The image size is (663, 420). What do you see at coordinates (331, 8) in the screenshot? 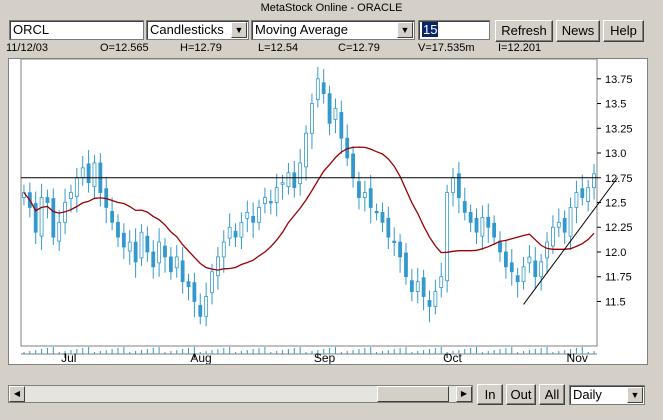
I see `window-title: MetaStock Online - ORACLE` at bounding box center [331, 8].